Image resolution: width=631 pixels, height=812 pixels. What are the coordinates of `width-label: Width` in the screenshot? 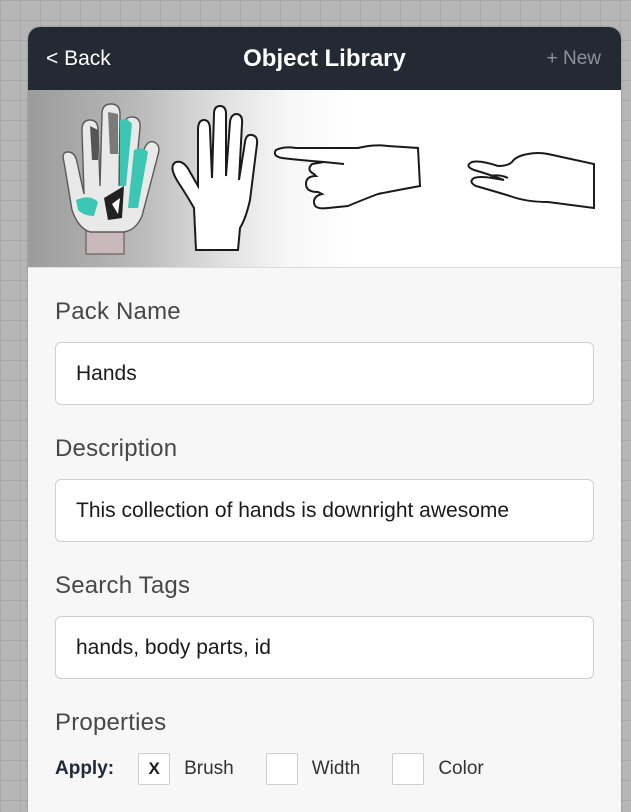 It's located at (336, 768).